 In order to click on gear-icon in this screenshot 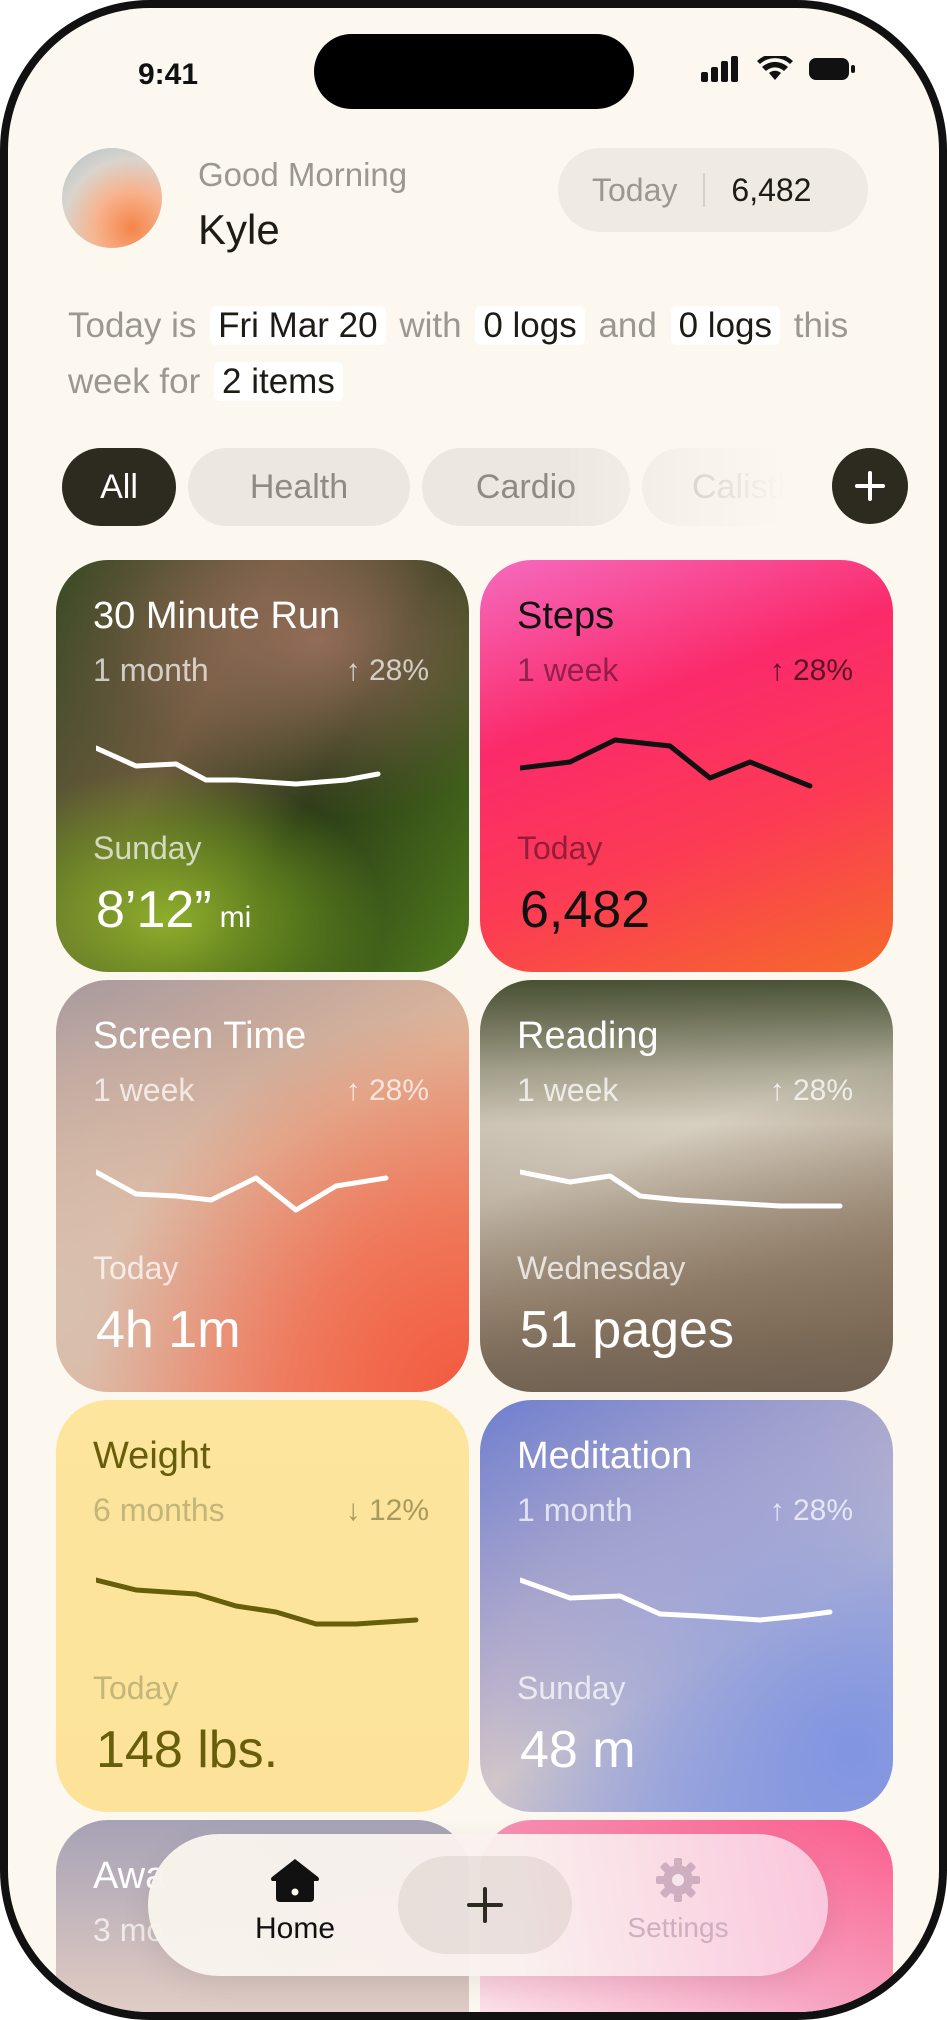, I will do `click(678, 1880)`.